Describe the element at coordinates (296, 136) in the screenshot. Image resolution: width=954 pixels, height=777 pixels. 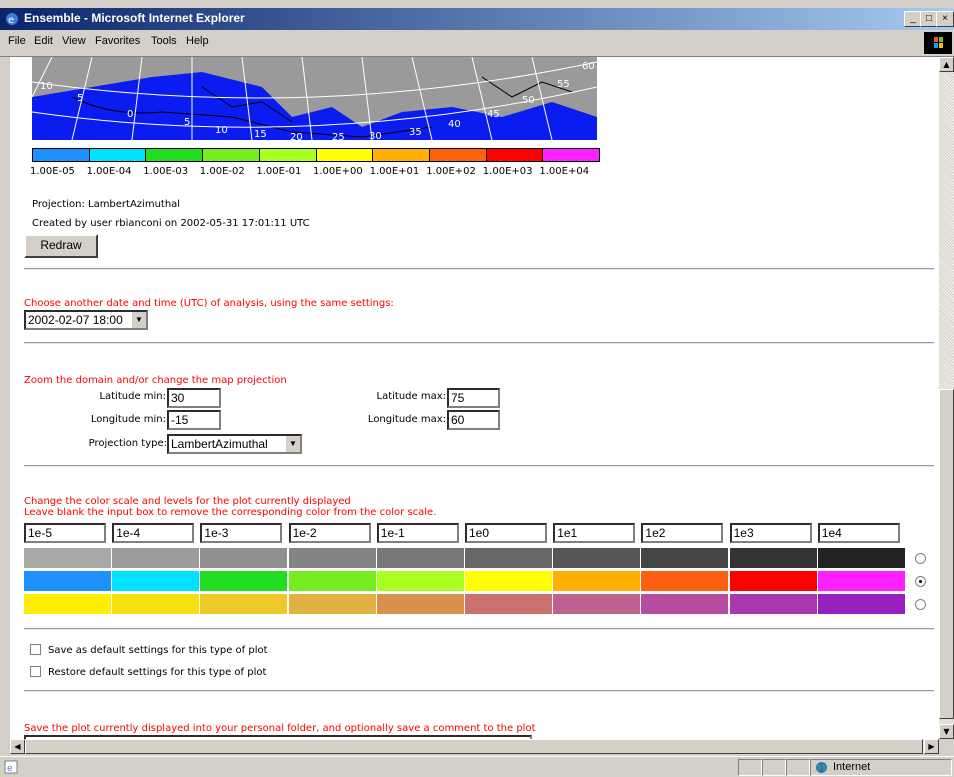
I see `map-label: 20` at that location.